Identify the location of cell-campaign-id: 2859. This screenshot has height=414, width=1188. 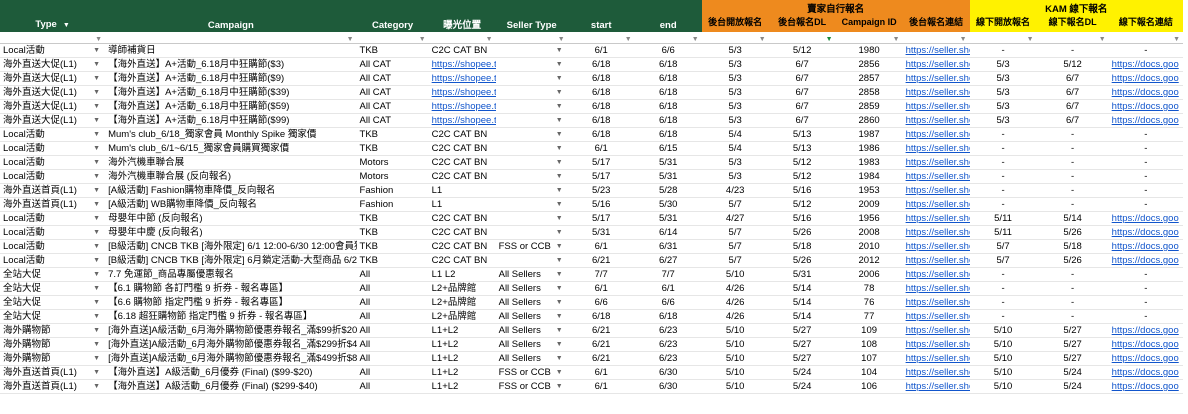
(869, 106).